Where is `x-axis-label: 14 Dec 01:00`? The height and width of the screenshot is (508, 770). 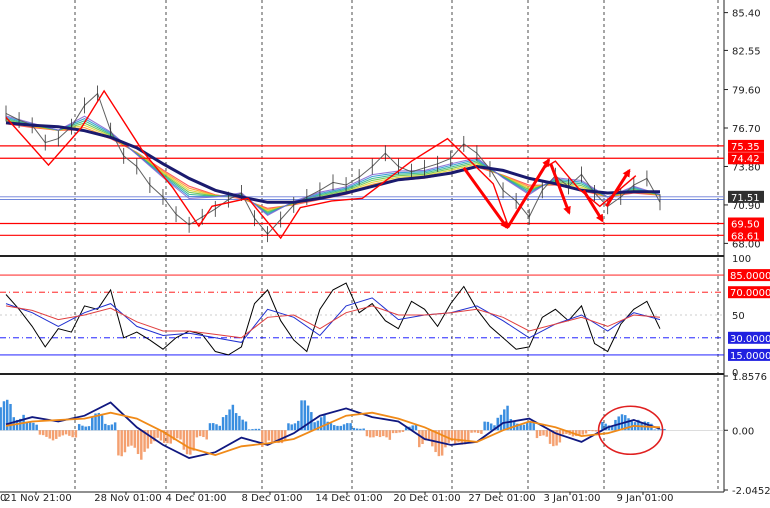 x-axis-label: 14 Dec 01:00 is located at coordinates (348, 498).